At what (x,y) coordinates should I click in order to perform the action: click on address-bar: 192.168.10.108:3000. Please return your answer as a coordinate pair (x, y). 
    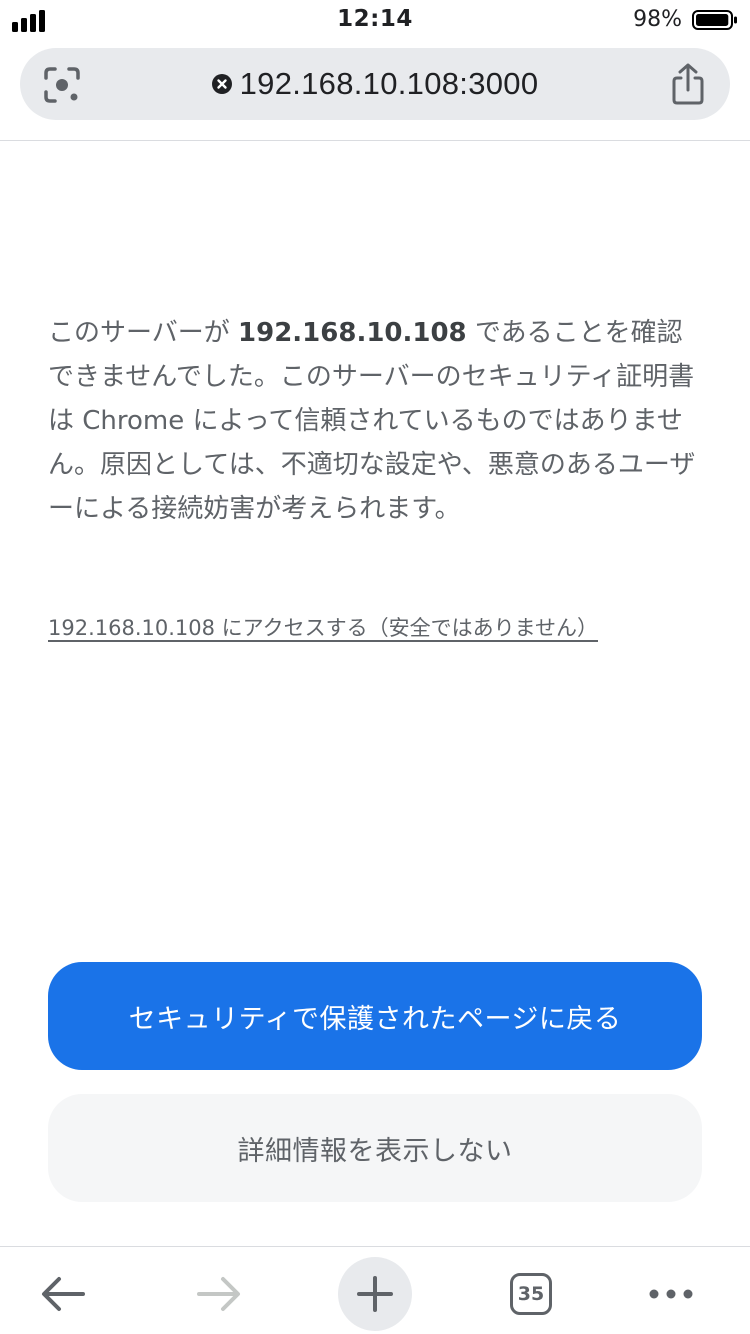
    Looking at the image, I should click on (375, 84).